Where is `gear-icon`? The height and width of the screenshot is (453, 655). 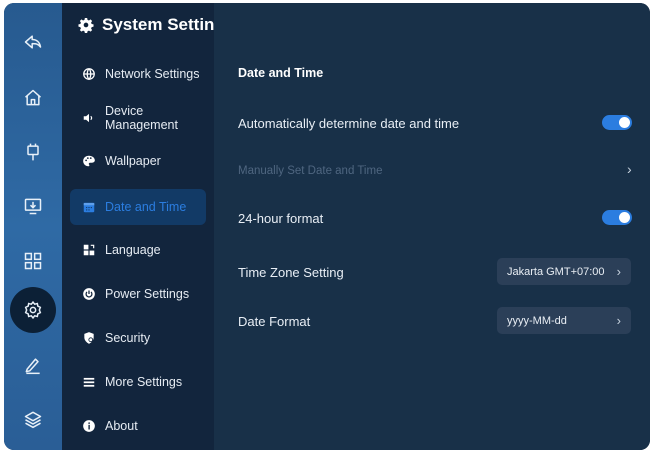
gear-icon is located at coordinates (86, 25).